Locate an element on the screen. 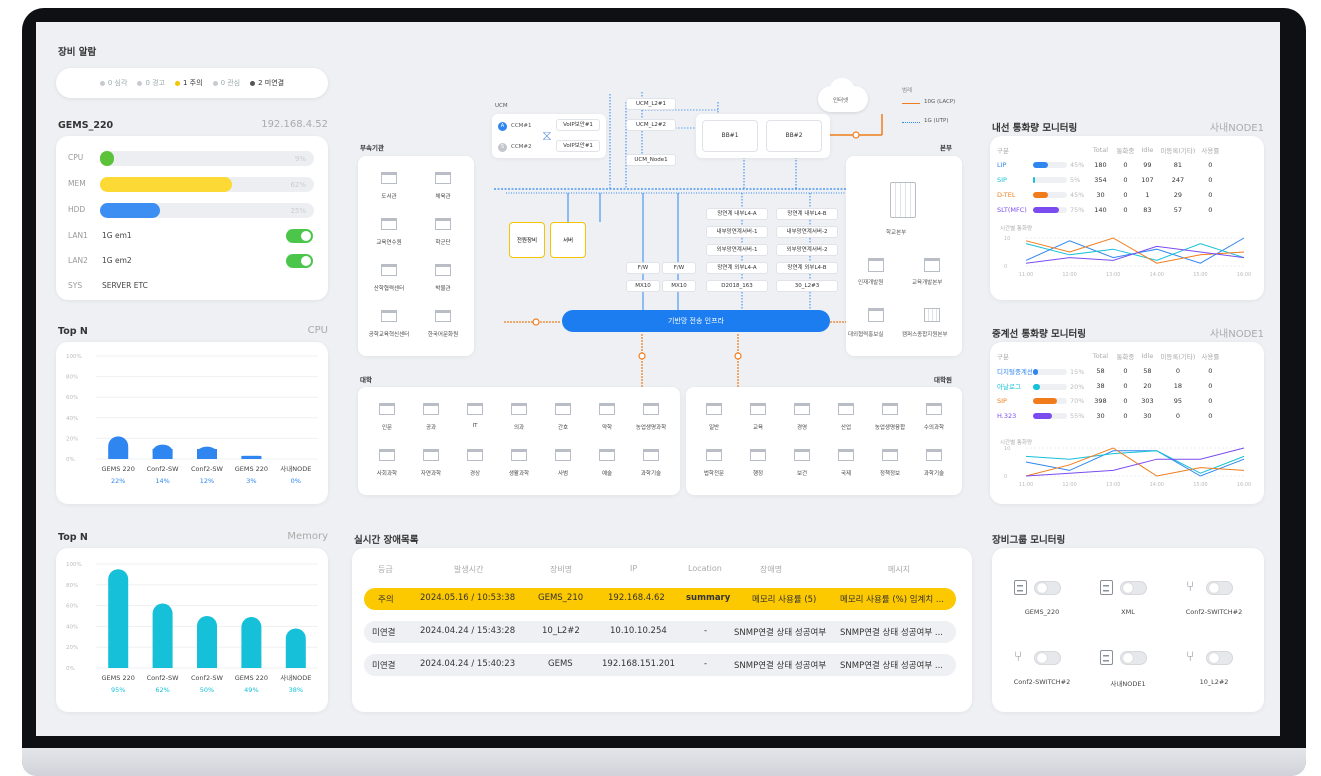 This screenshot has height=776, width=1321. ucm-l2-1: UCM_L2#1 is located at coordinates (651, 104).